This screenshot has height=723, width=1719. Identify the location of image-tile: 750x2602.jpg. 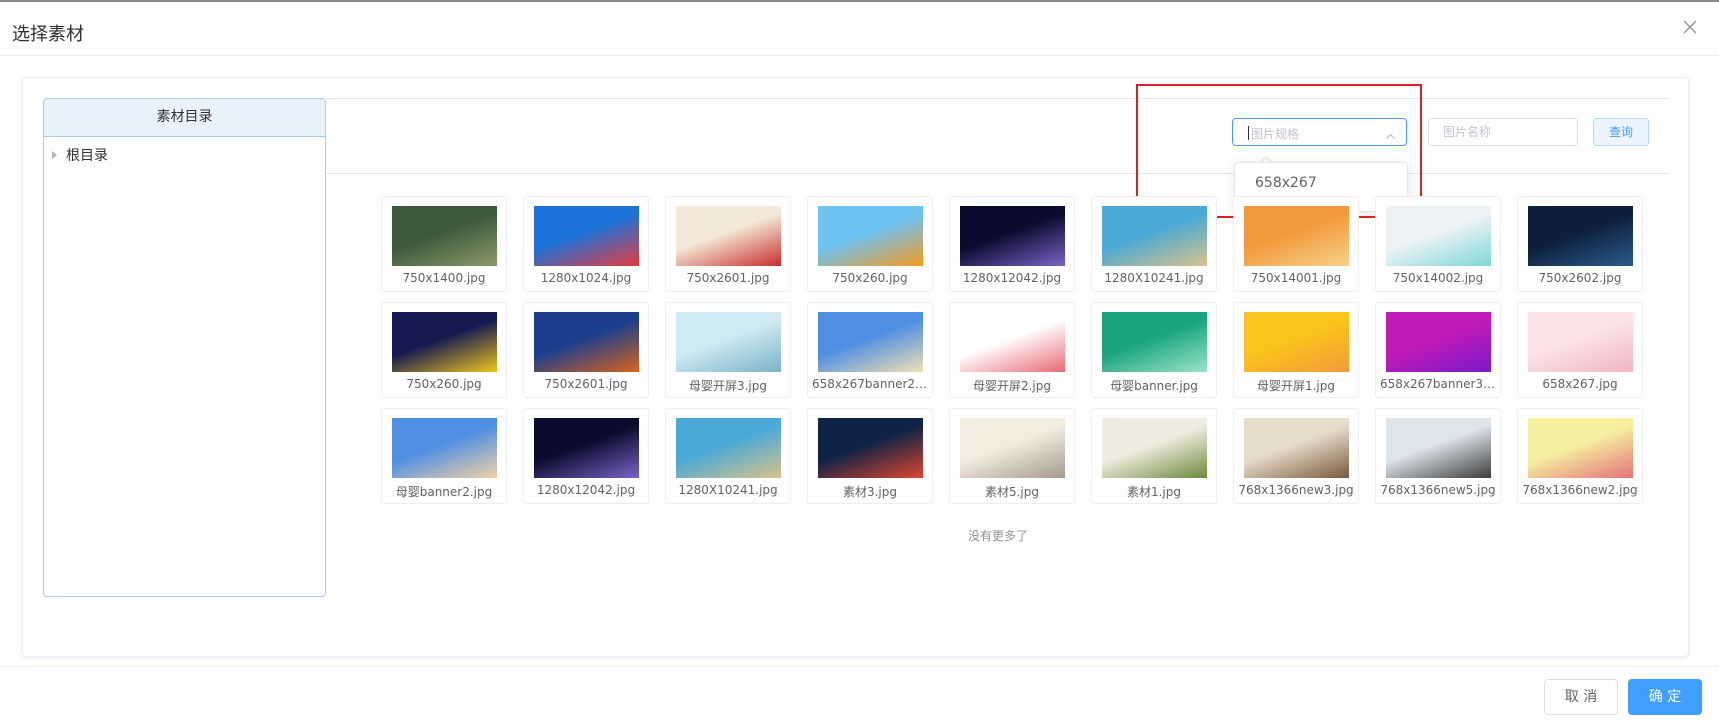
(1580, 244).